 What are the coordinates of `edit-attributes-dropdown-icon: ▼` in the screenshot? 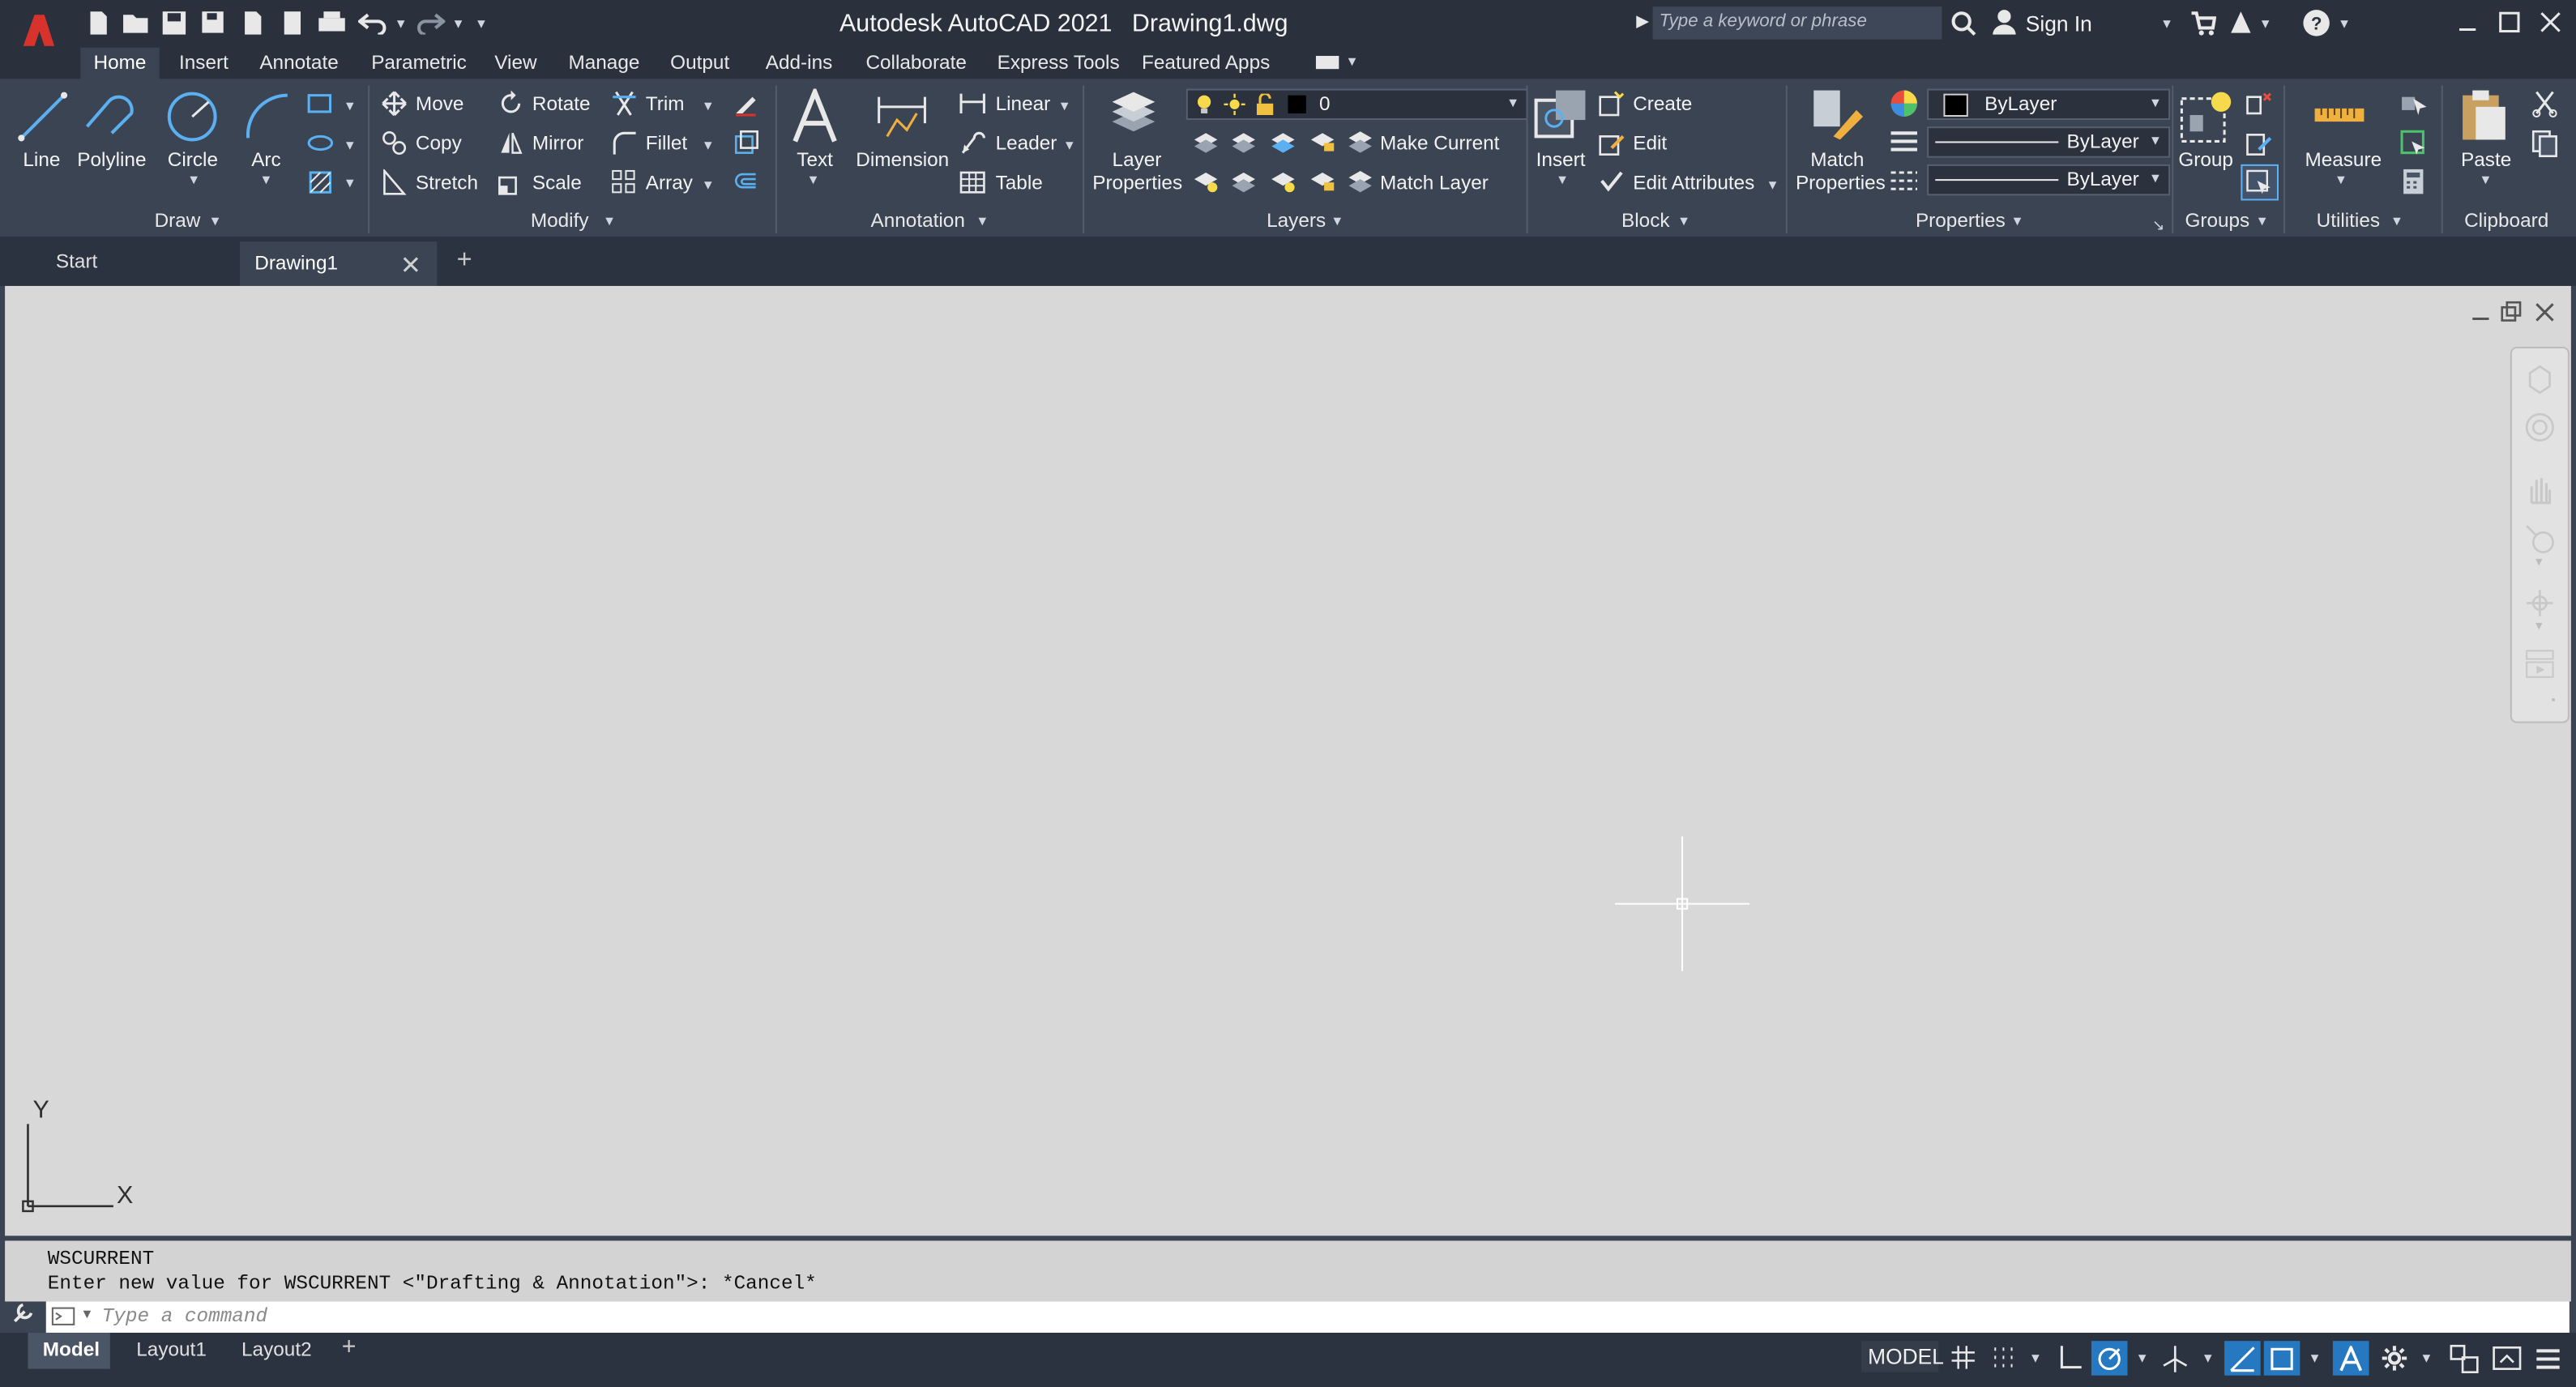 It's located at (1772, 184).